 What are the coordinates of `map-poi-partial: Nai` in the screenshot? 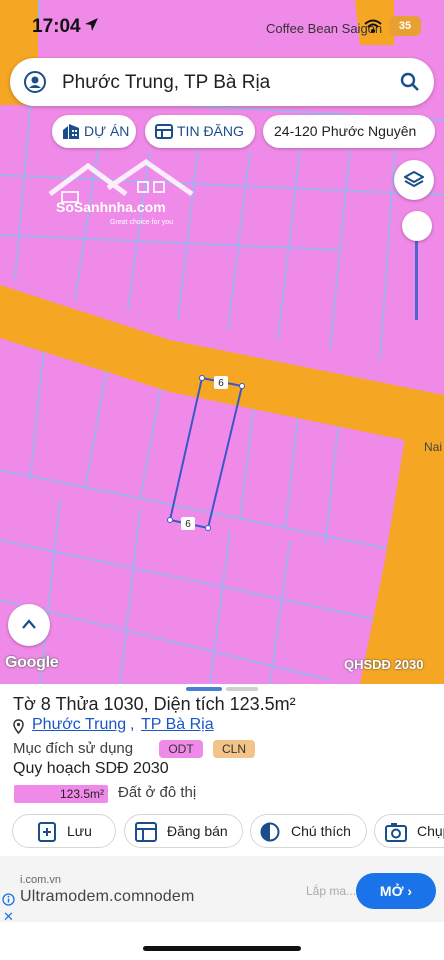 It's located at (433, 447).